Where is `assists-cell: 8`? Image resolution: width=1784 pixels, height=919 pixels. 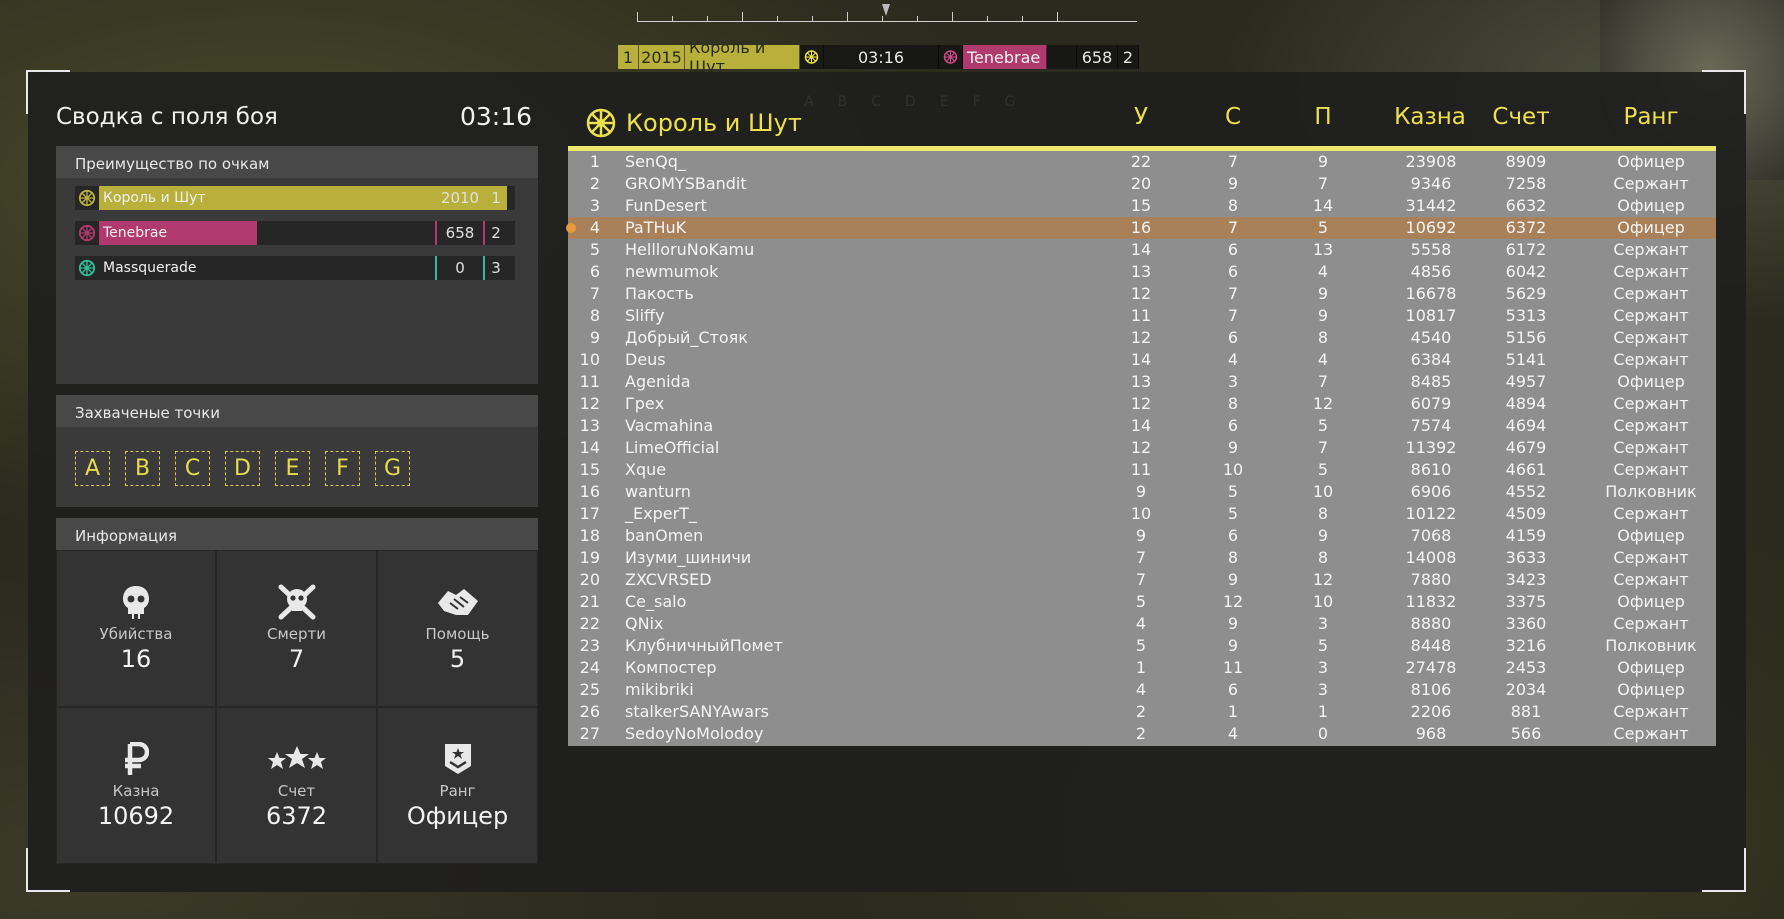 assists-cell: 8 is located at coordinates (1323, 337).